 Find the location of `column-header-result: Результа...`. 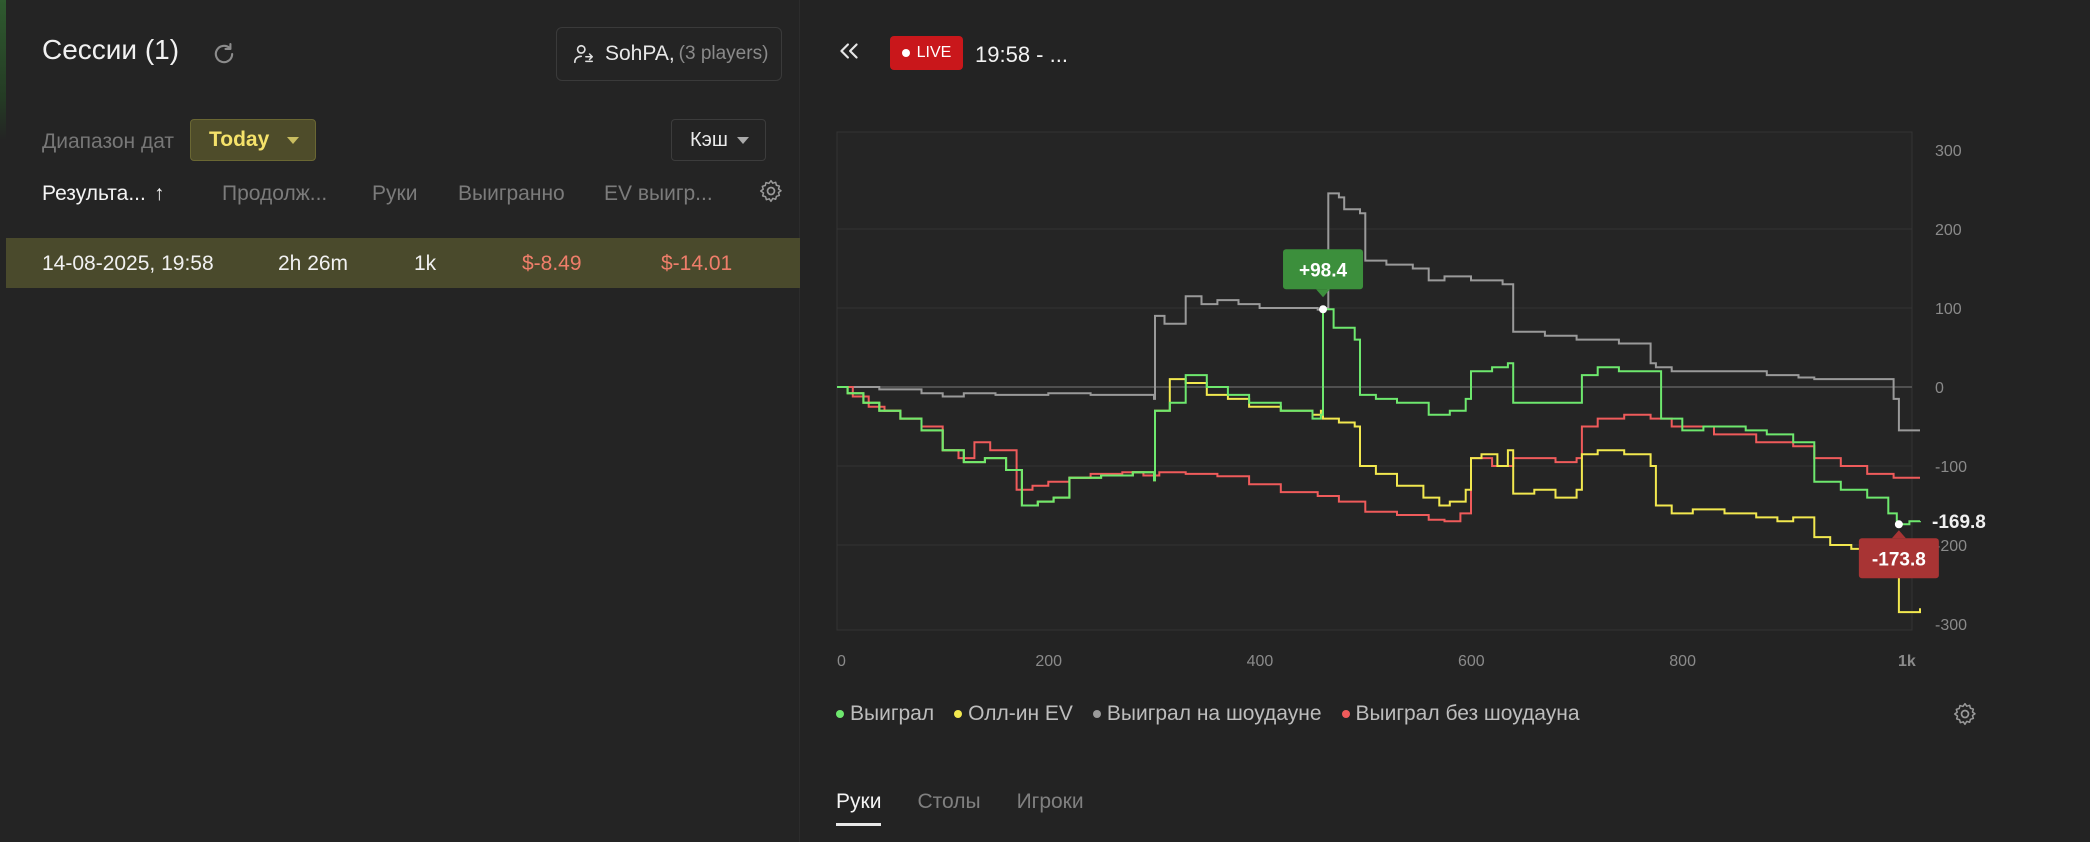

column-header-result: Результа... is located at coordinates (94, 194).